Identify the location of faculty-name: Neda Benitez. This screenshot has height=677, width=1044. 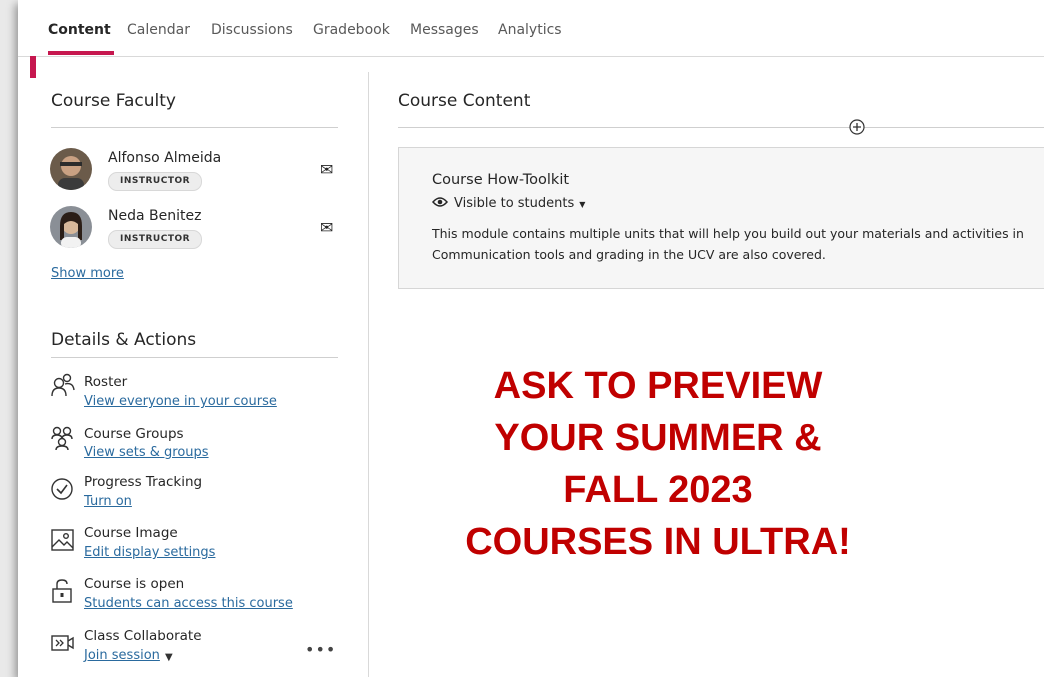
(154, 216).